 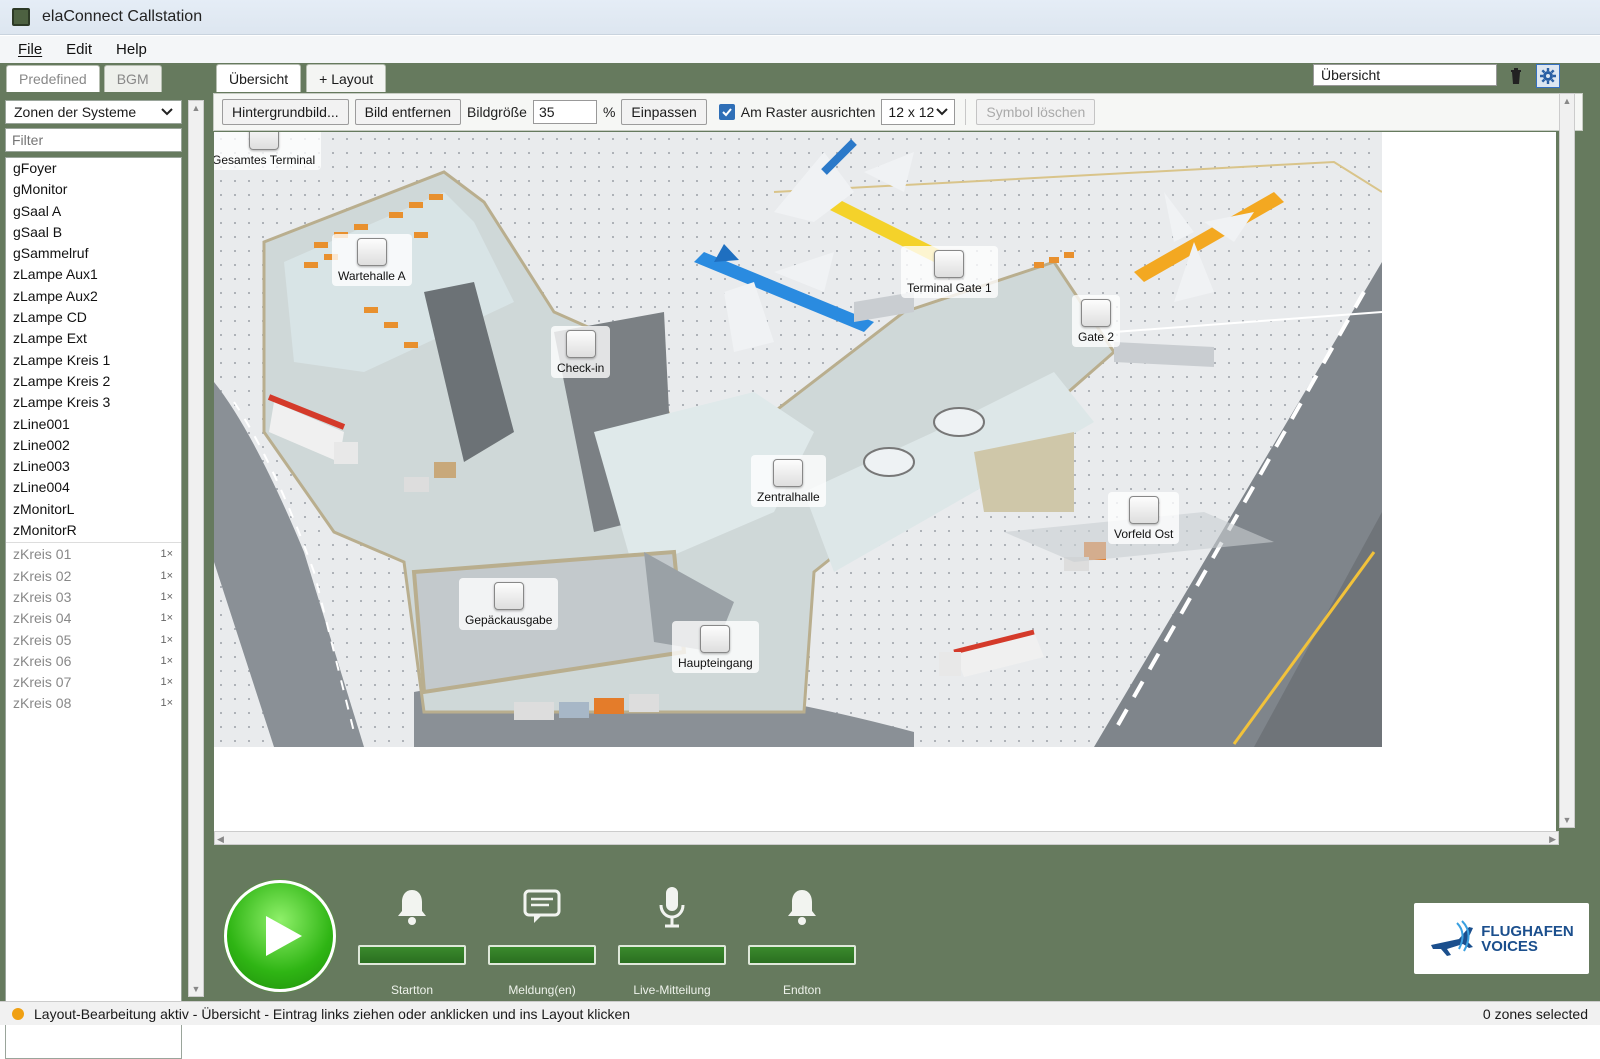 What do you see at coordinates (412, 933) in the screenshot?
I see `action-startton: Startton` at bounding box center [412, 933].